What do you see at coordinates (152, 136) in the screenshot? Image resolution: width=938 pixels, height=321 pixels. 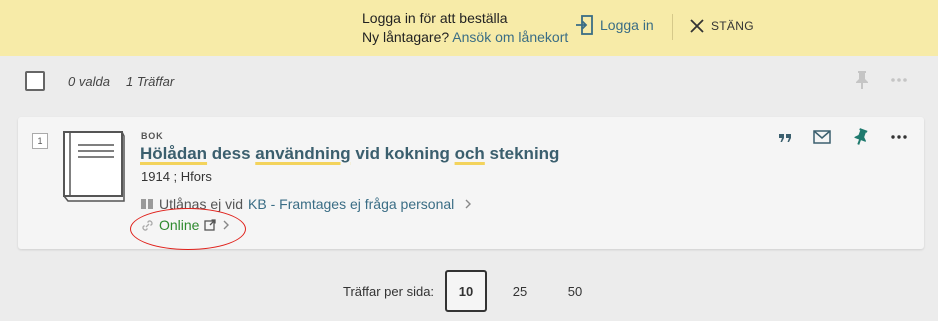 I see `resource-type: BOK` at bounding box center [152, 136].